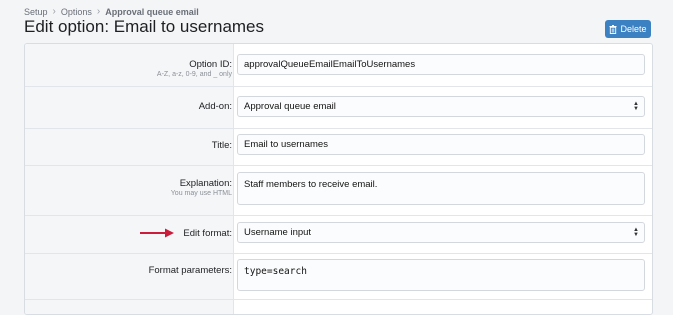  What do you see at coordinates (221, 145) in the screenshot?
I see `title-label: Title:` at bounding box center [221, 145].